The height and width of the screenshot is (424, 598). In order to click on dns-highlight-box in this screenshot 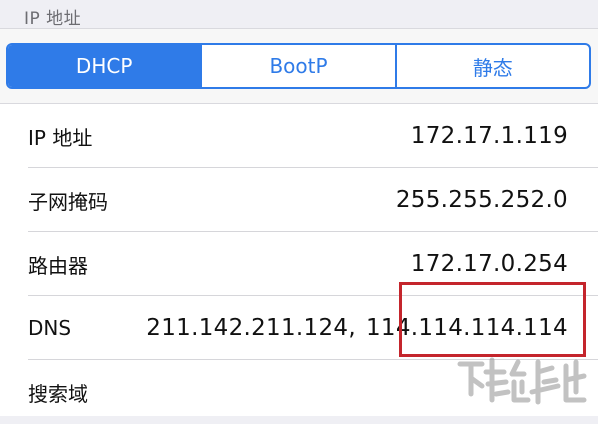, I will do `click(492, 319)`.